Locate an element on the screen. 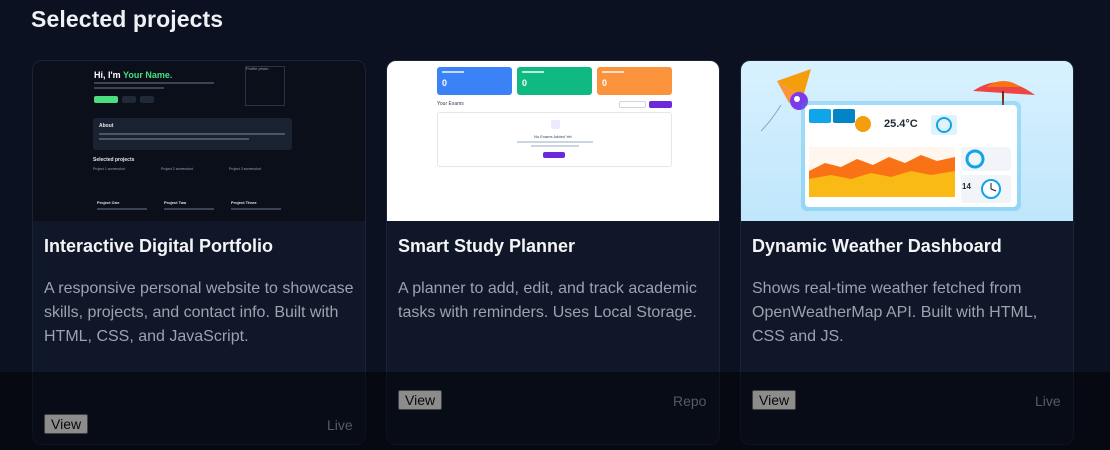  thumb-add-button is located at coordinates (554, 155).